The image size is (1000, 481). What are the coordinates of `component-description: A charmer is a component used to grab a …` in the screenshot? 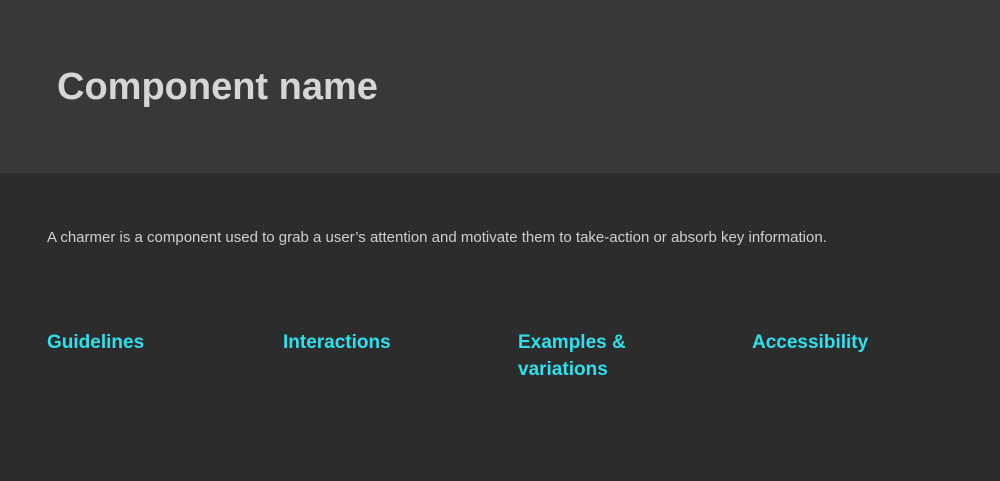 It's located at (437, 237).